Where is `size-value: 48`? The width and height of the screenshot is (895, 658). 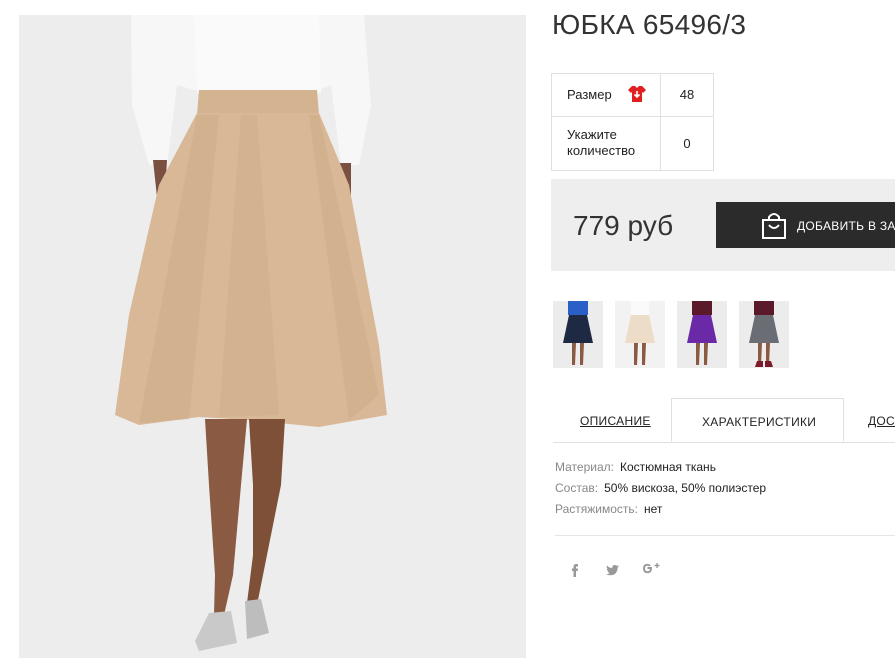 size-value: 48 is located at coordinates (687, 94).